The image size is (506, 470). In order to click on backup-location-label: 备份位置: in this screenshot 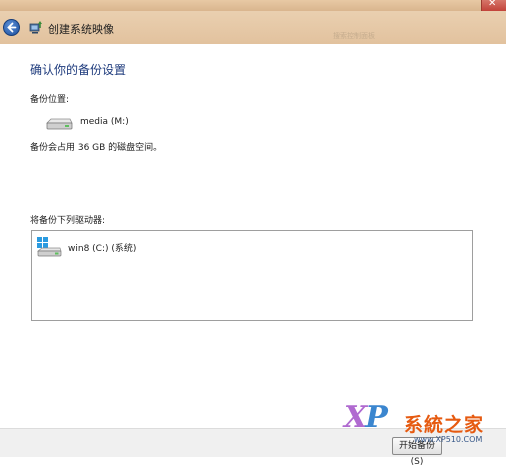, I will do `click(50, 100)`.